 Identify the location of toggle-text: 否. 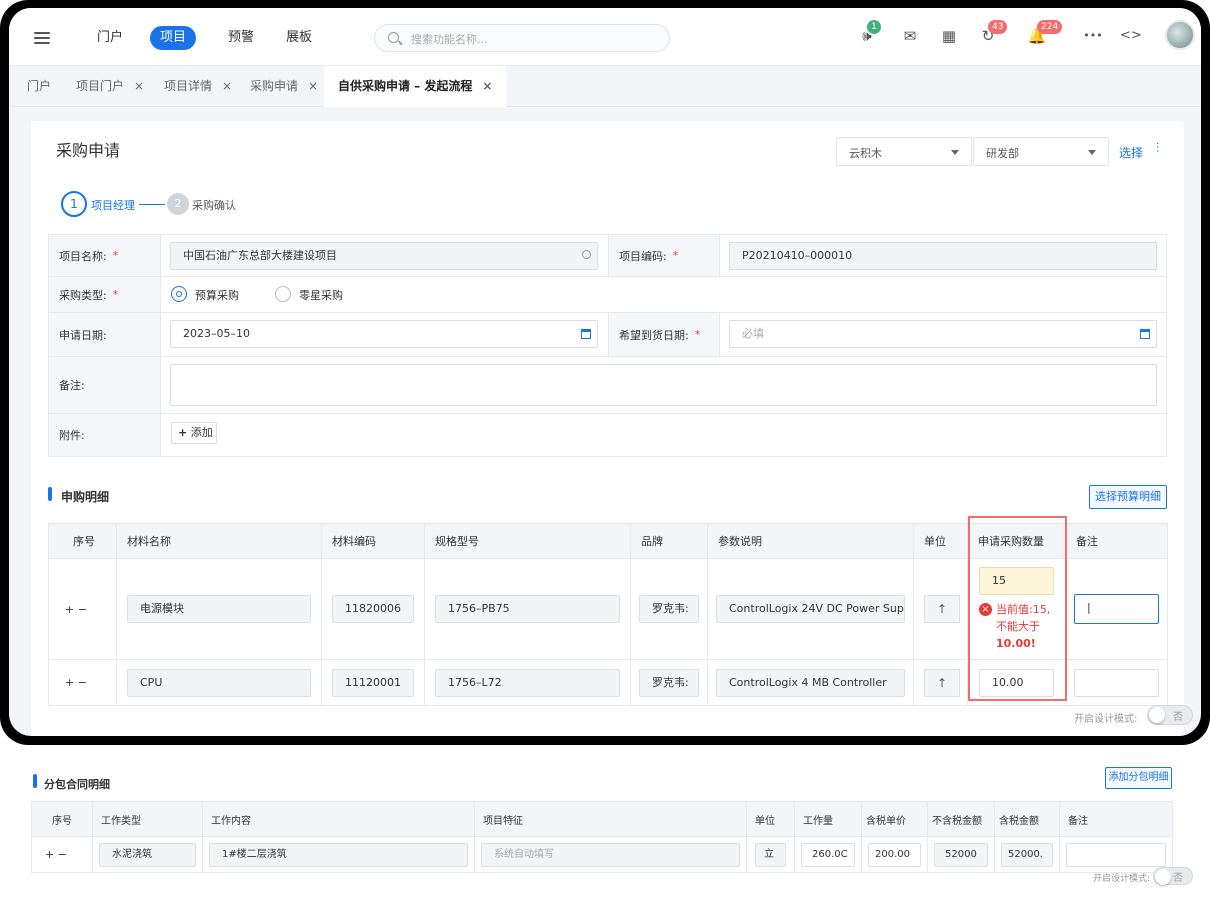
(1178, 878).